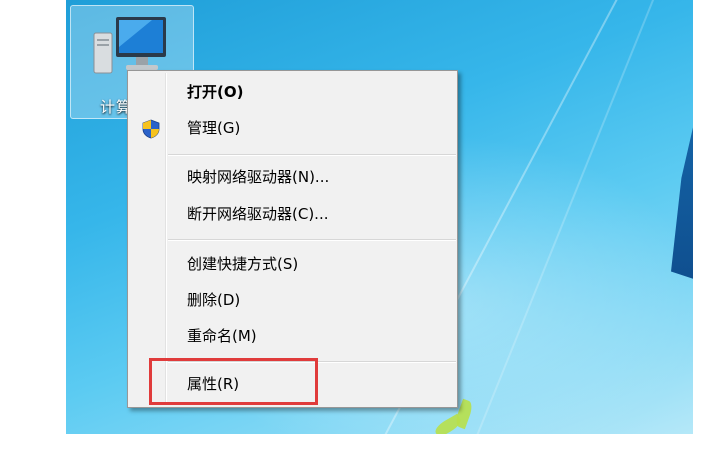 The height and width of the screenshot is (461, 709). Describe the element at coordinates (214, 300) in the screenshot. I see `menu-item-label: 删除(D)` at that location.